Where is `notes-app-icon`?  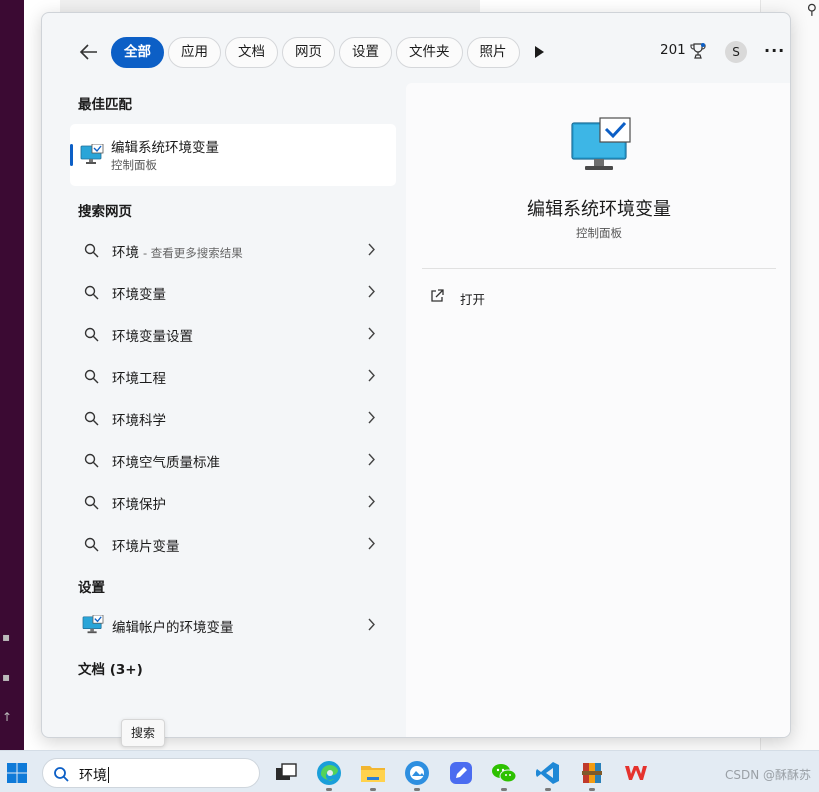 notes-app-icon is located at coordinates (461, 773).